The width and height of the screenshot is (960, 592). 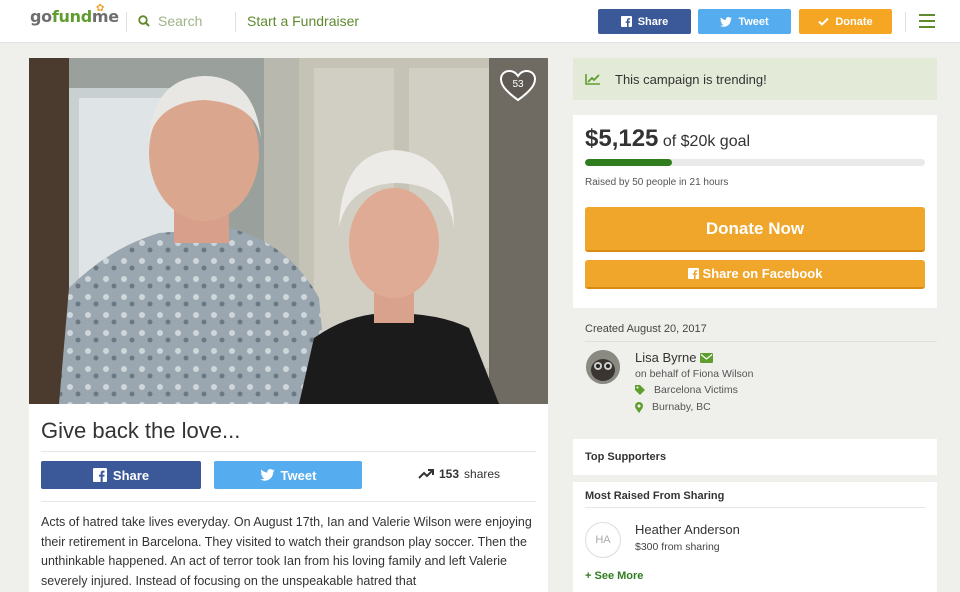 I want to click on supporter-avatar: HA, so click(x=603, y=540).